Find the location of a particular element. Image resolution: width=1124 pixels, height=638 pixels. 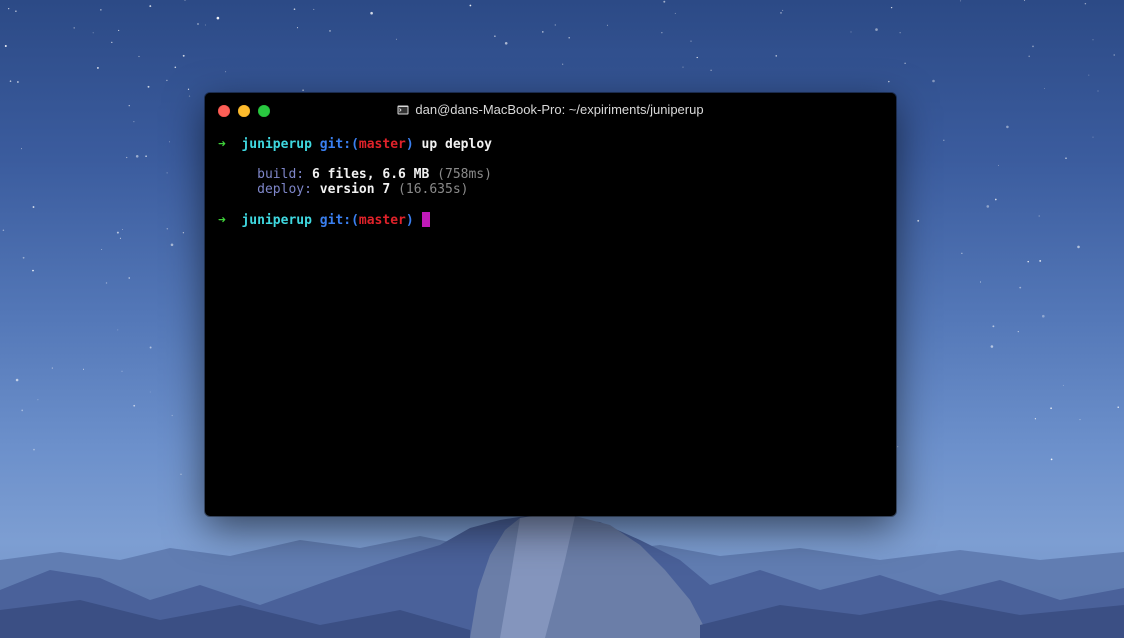

output-line-deploy: deploy: version 7 (16.635s) is located at coordinates (343, 189).